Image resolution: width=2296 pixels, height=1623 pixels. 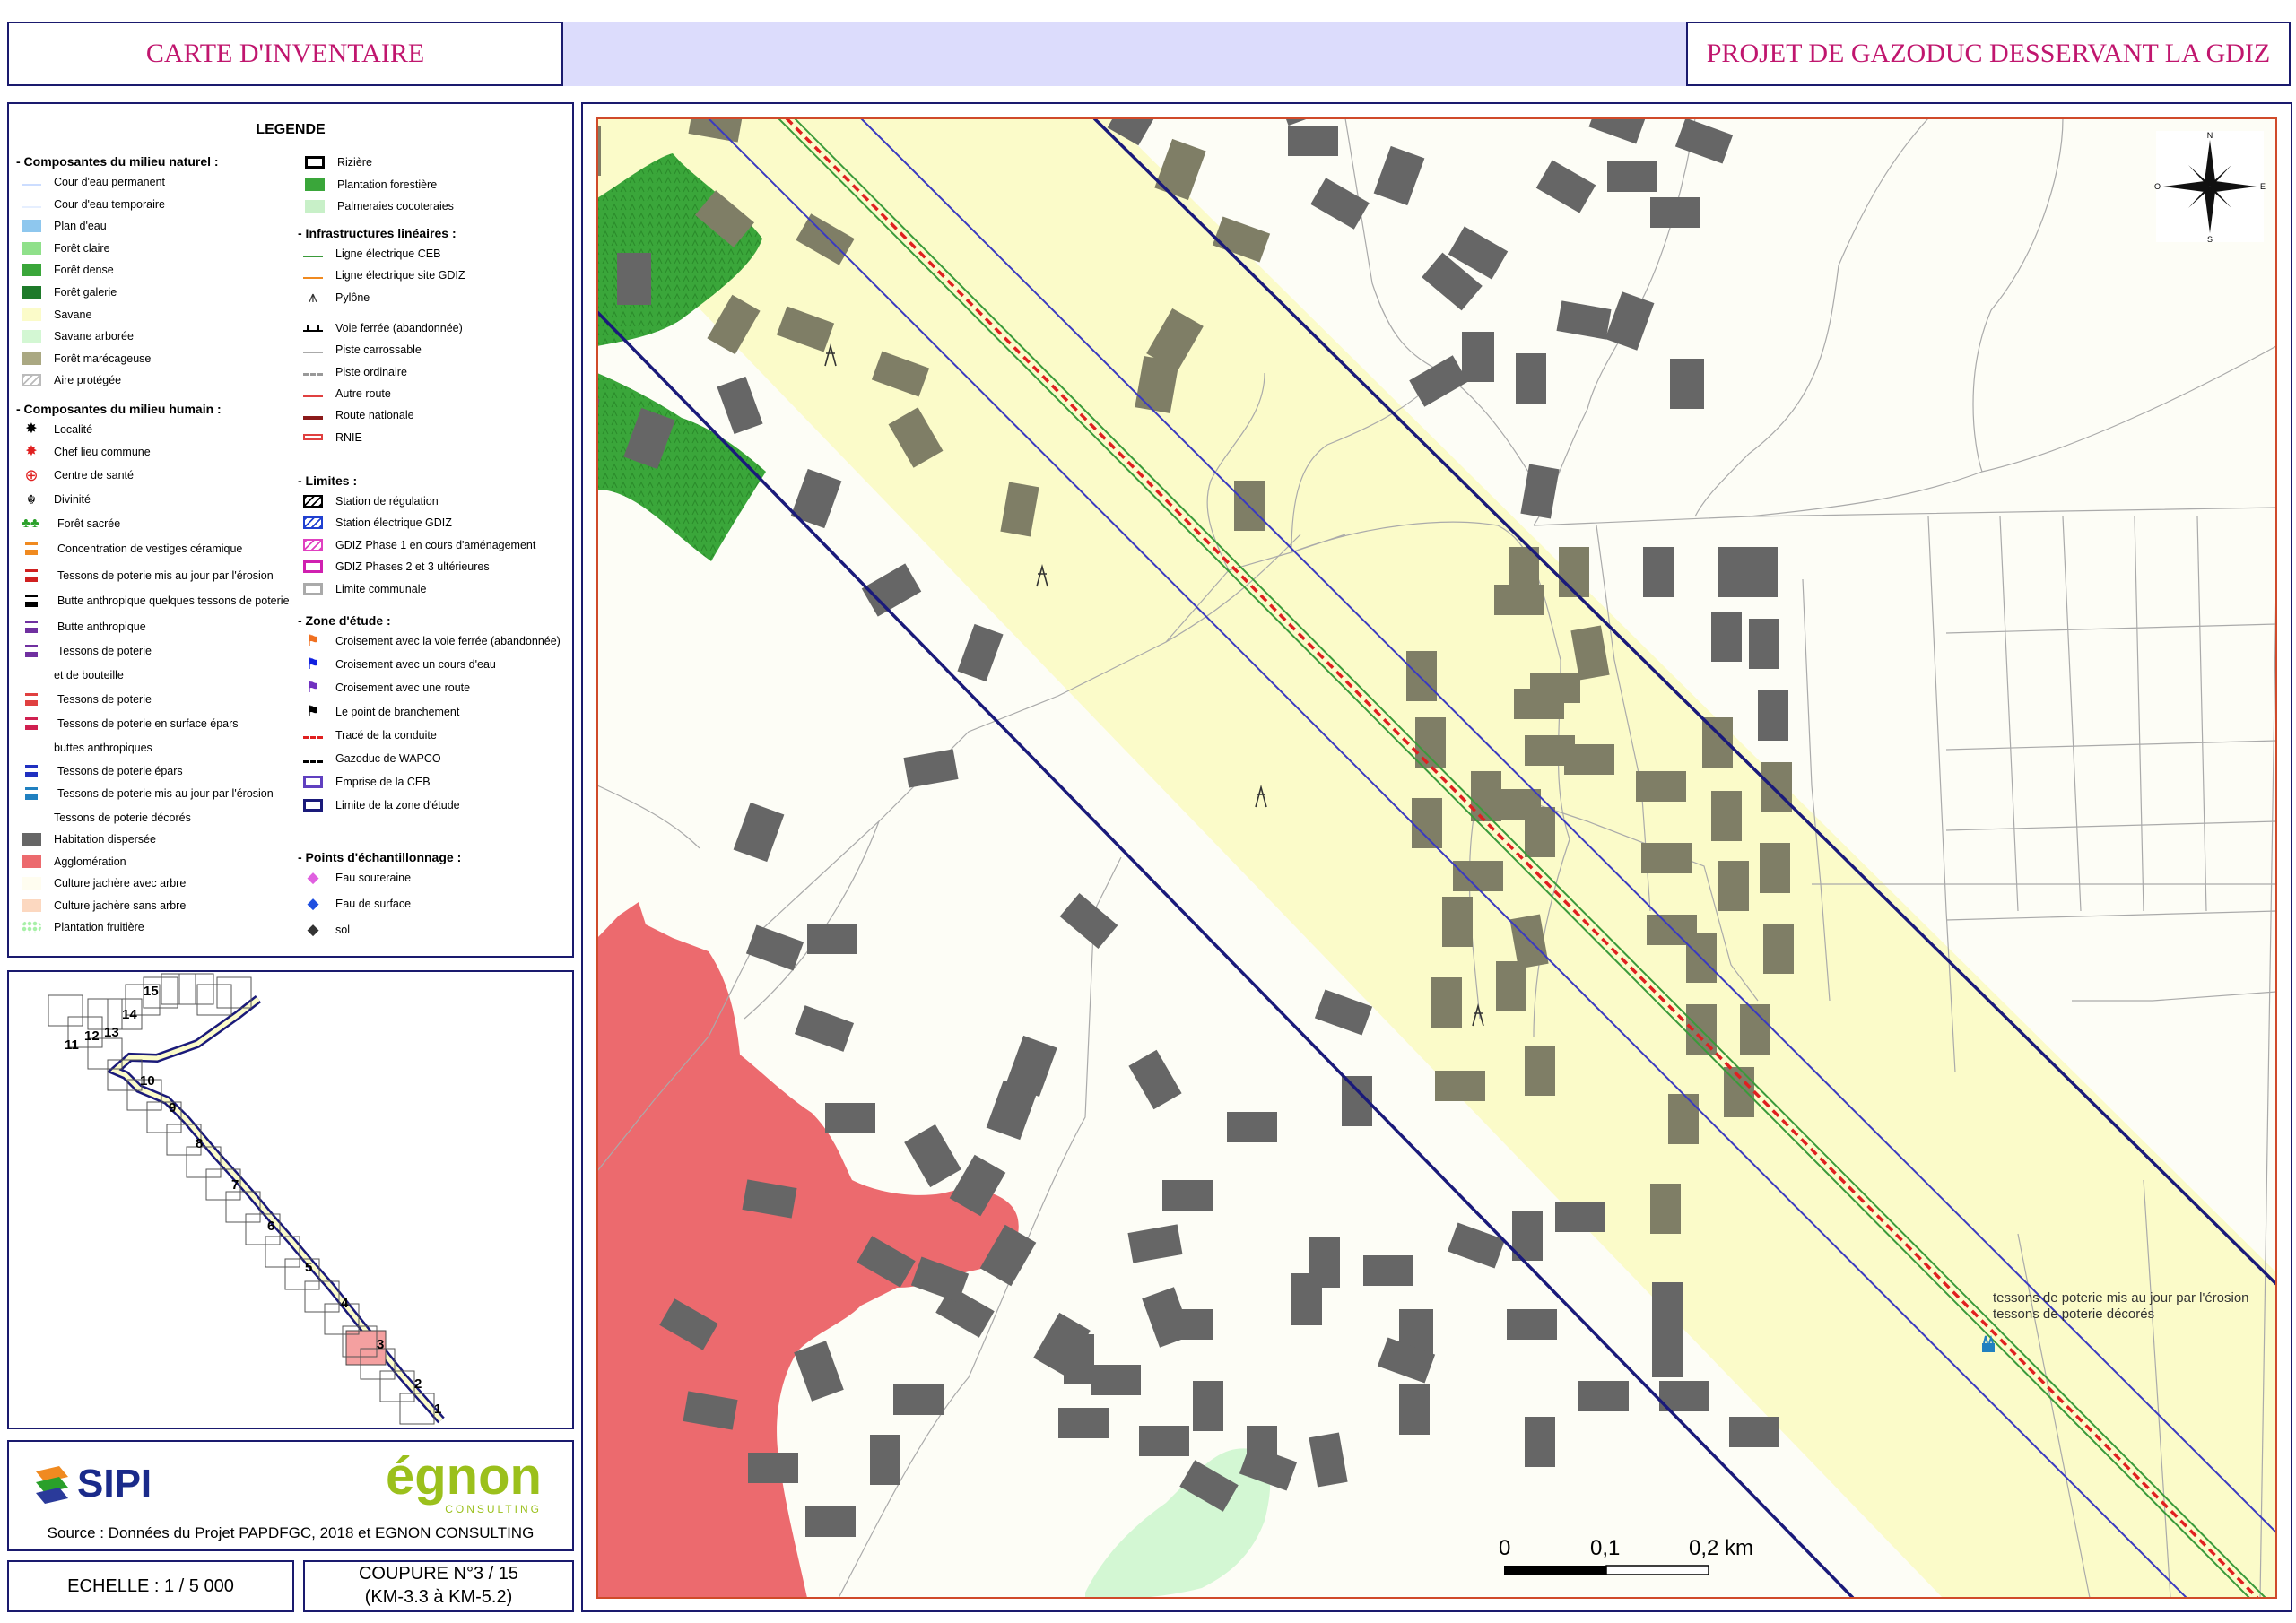 What do you see at coordinates (313, 296) in the screenshot?
I see `legend-swatch-pylon-icon: ⩚` at bounding box center [313, 296].